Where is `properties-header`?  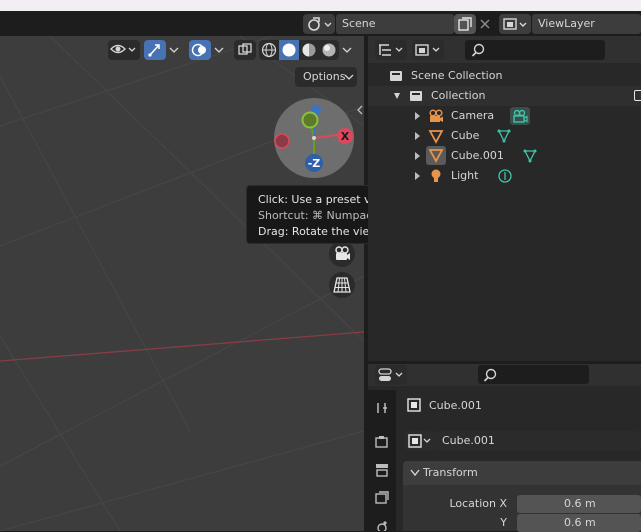 properties-header is located at coordinates (504, 375).